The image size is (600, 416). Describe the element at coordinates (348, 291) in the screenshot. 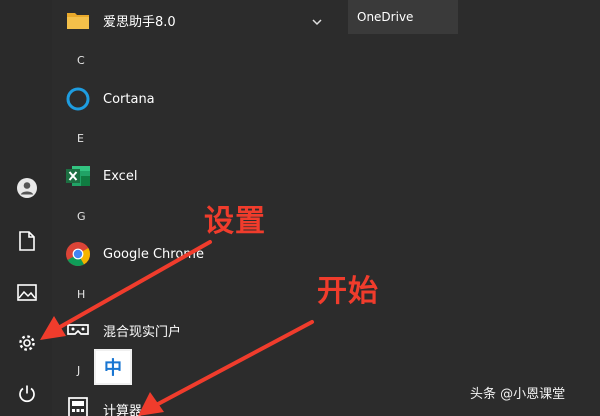

I see `annotation-start: 开始` at that location.